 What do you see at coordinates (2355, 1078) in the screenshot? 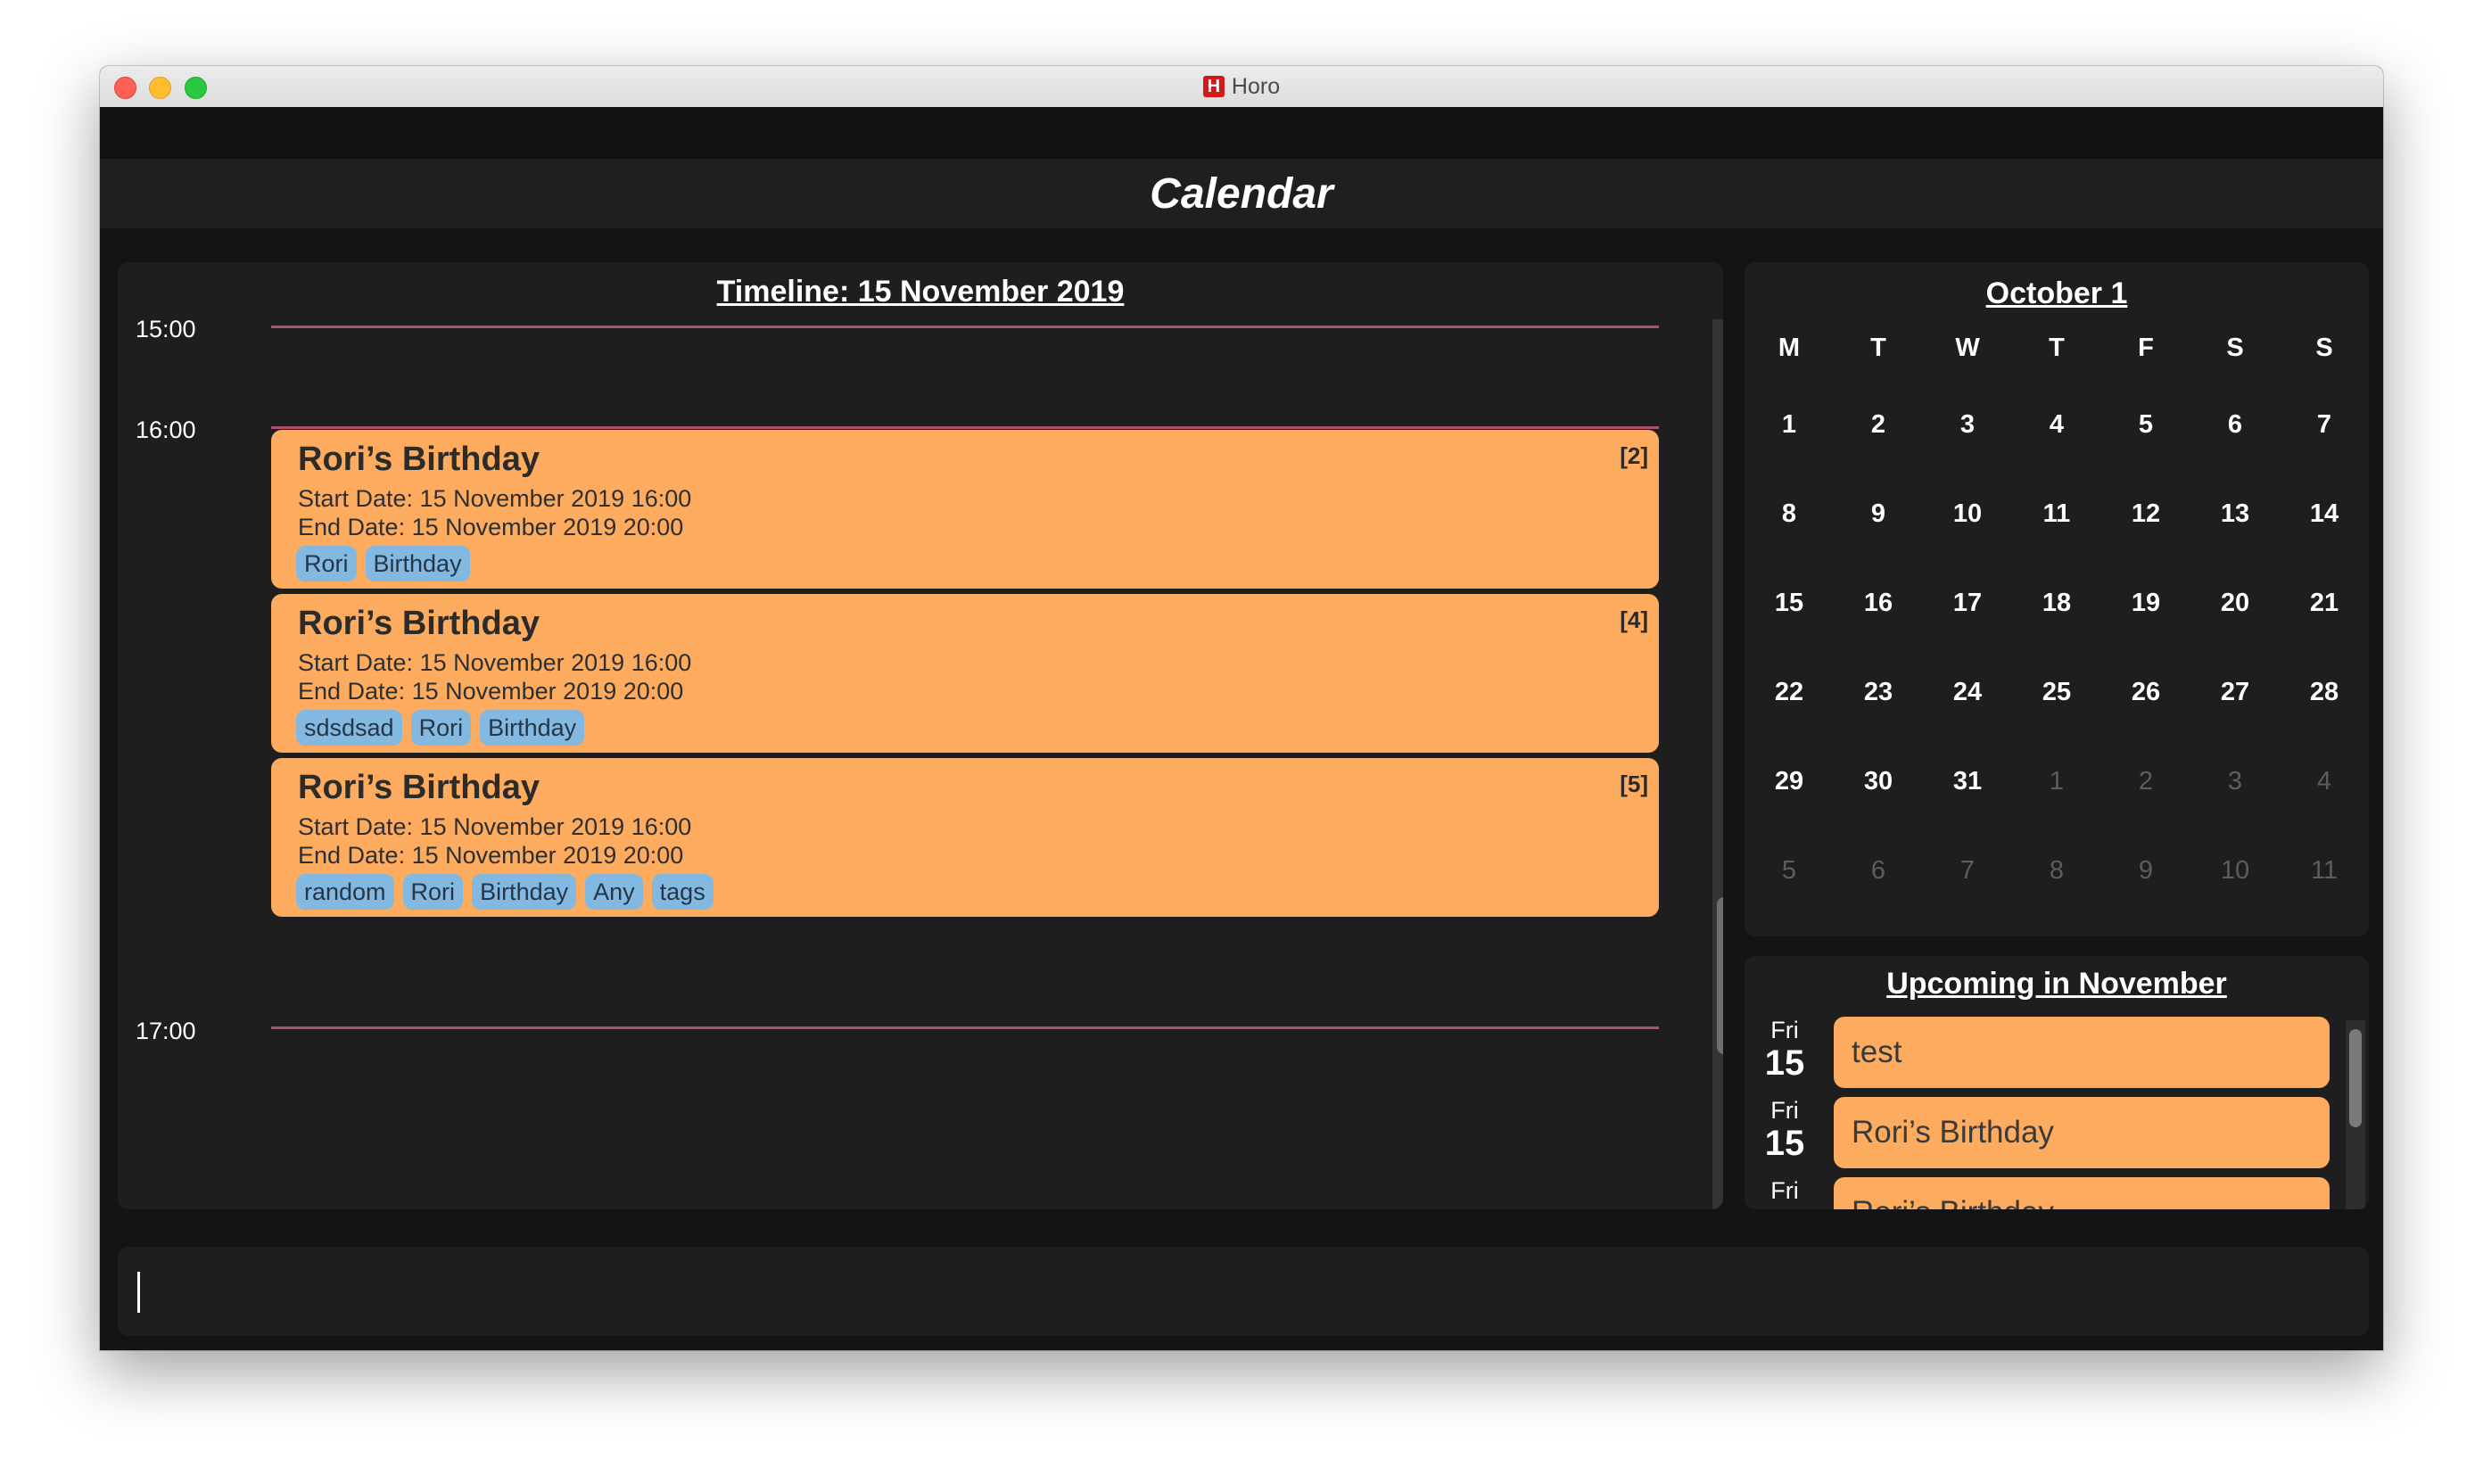
I see `upcoming-scrollbar-thumb` at bounding box center [2355, 1078].